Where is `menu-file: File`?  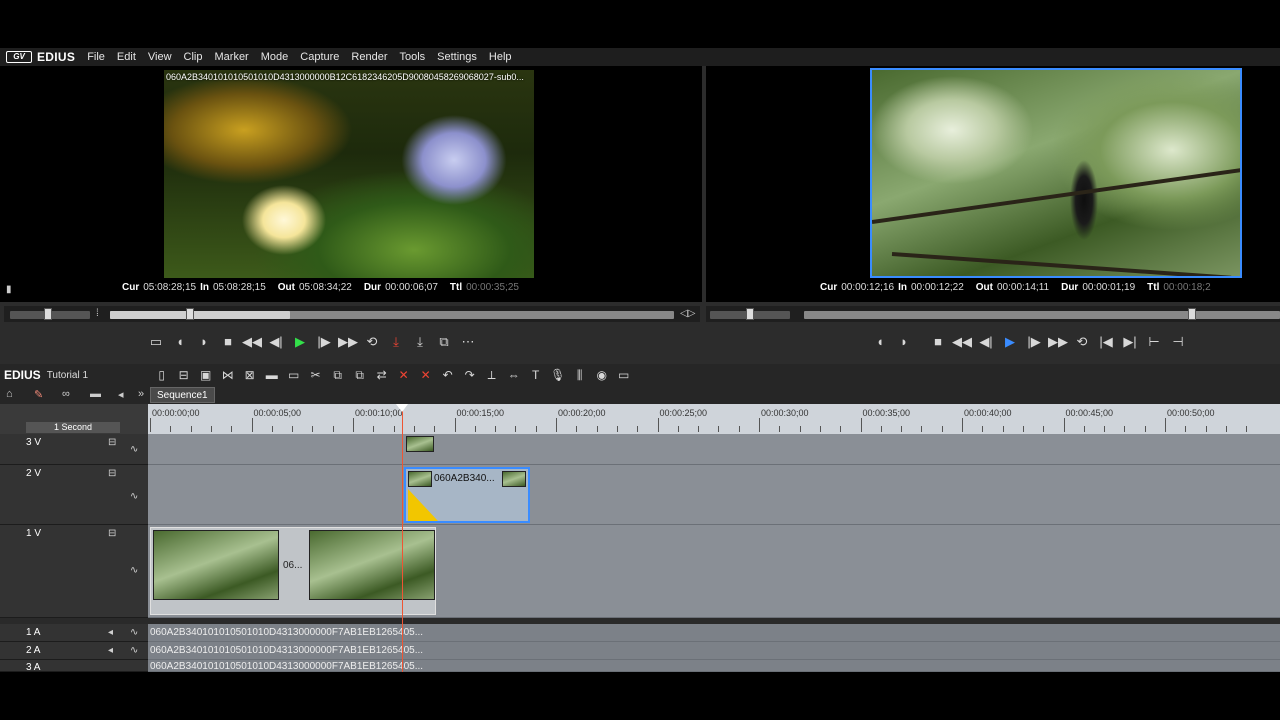 menu-file: File is located at coordinates (96, 57).